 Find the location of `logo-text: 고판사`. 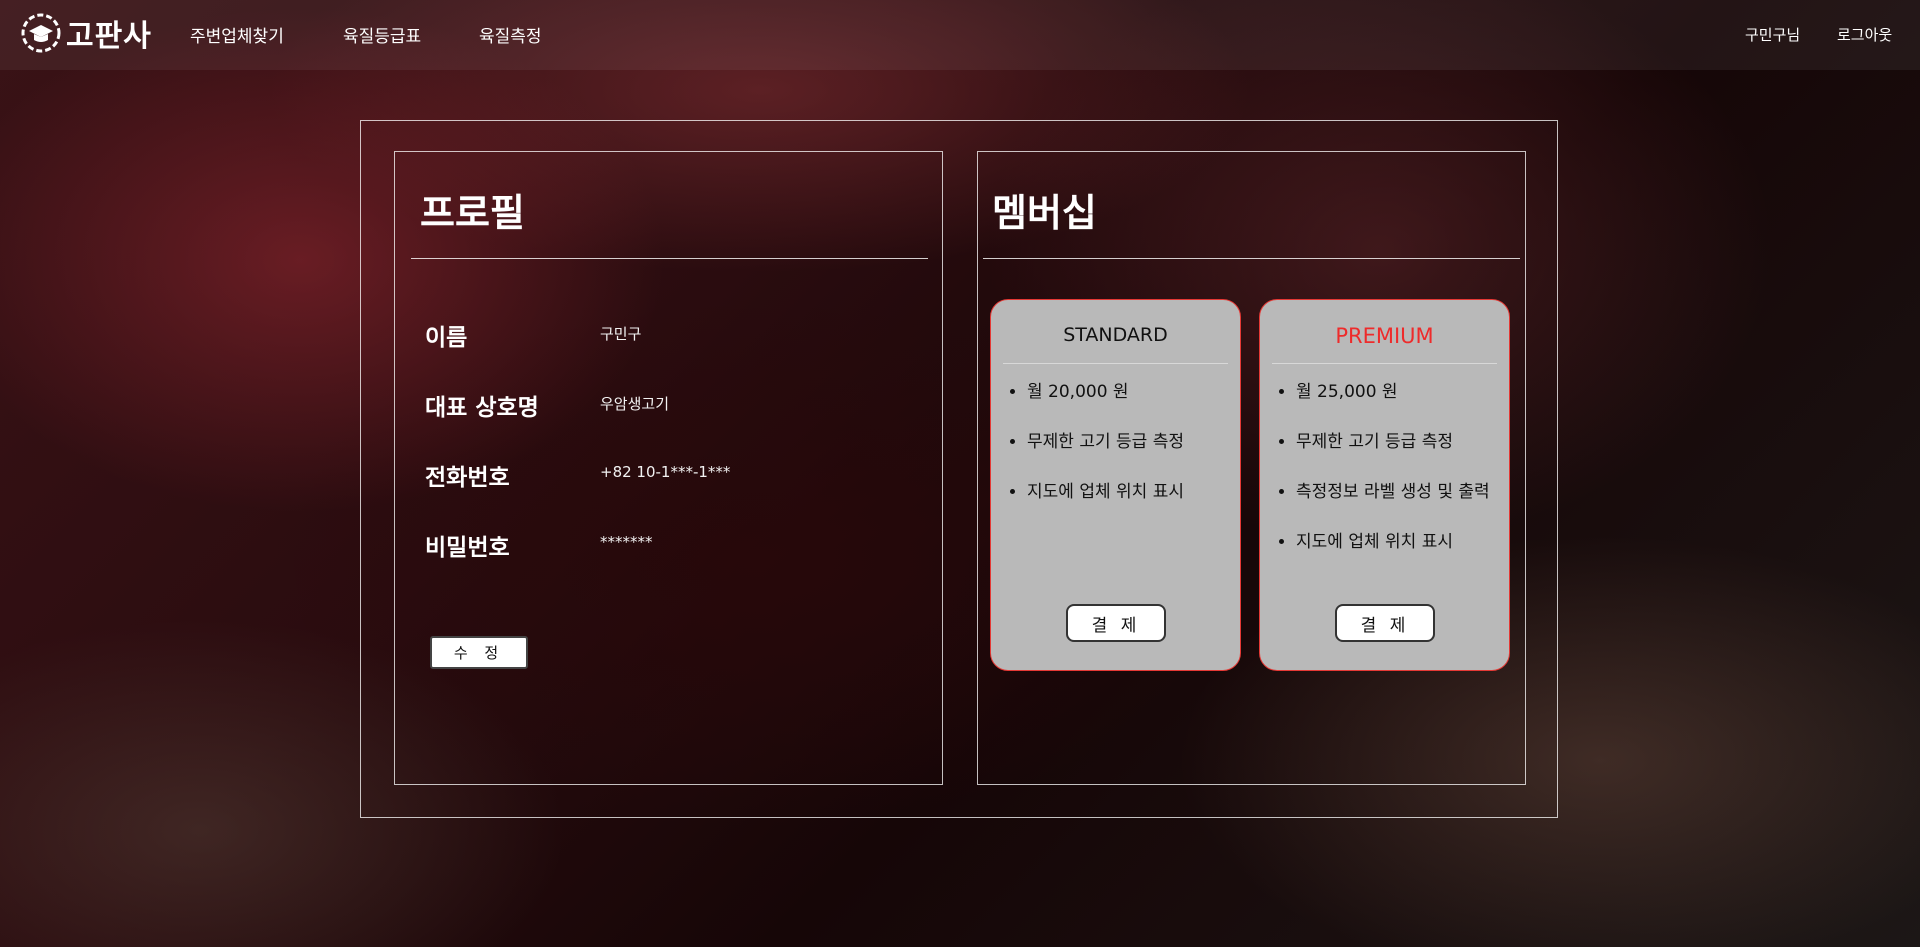

logo-text: 고판사 is located at coordinates (109, 36).